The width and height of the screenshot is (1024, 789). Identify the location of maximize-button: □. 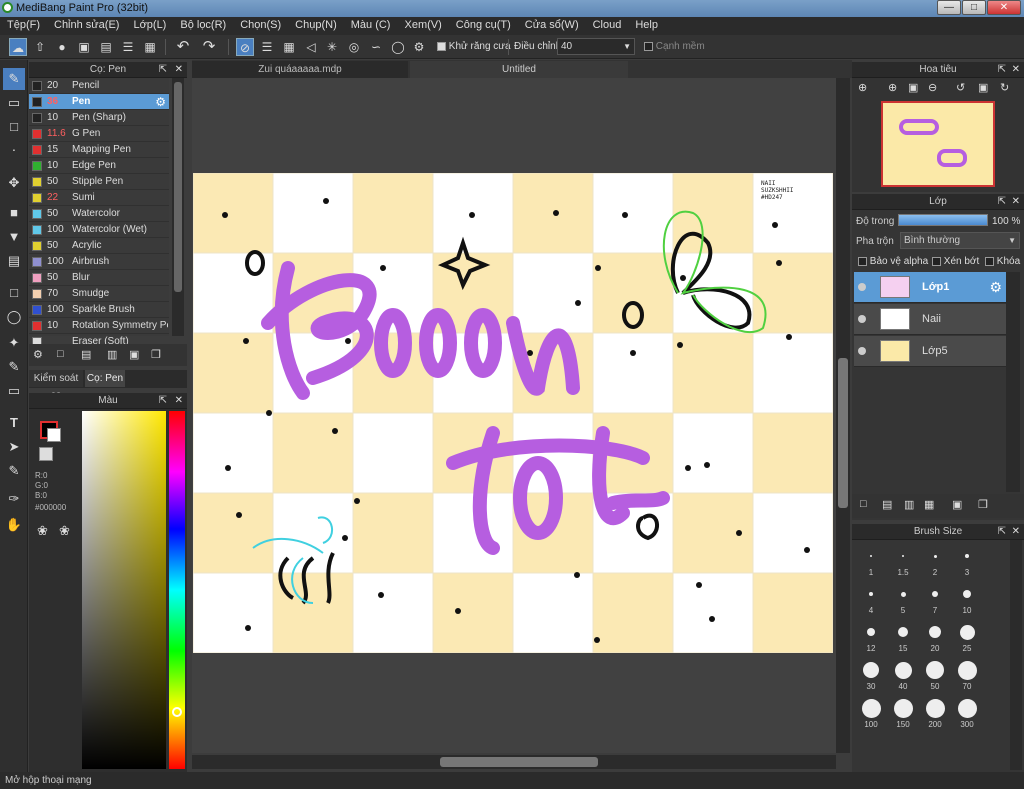
(974, 7).